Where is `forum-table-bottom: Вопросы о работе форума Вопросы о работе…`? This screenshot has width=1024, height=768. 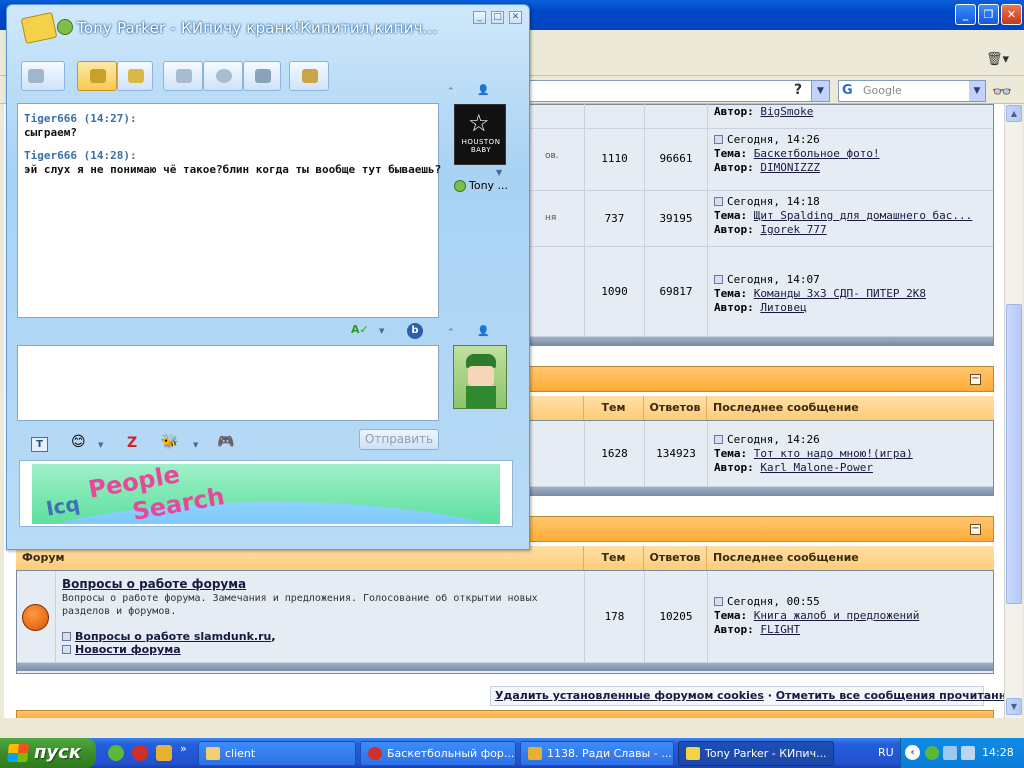 forum-table-bottom: Вопросы о работе форума Вопросы о работе… is located at coordinates (505, 622).